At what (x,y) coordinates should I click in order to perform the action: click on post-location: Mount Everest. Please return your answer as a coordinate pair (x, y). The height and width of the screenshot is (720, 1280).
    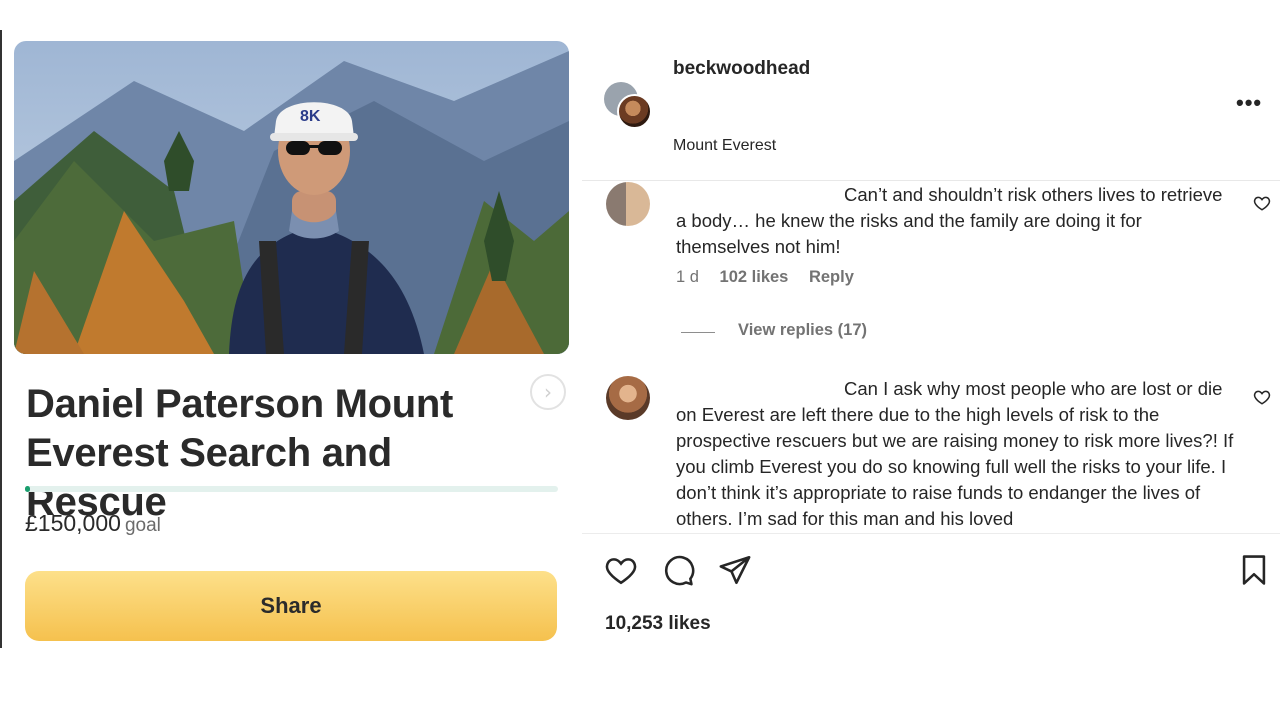
    Looking at the image, I should click on (724, 146).